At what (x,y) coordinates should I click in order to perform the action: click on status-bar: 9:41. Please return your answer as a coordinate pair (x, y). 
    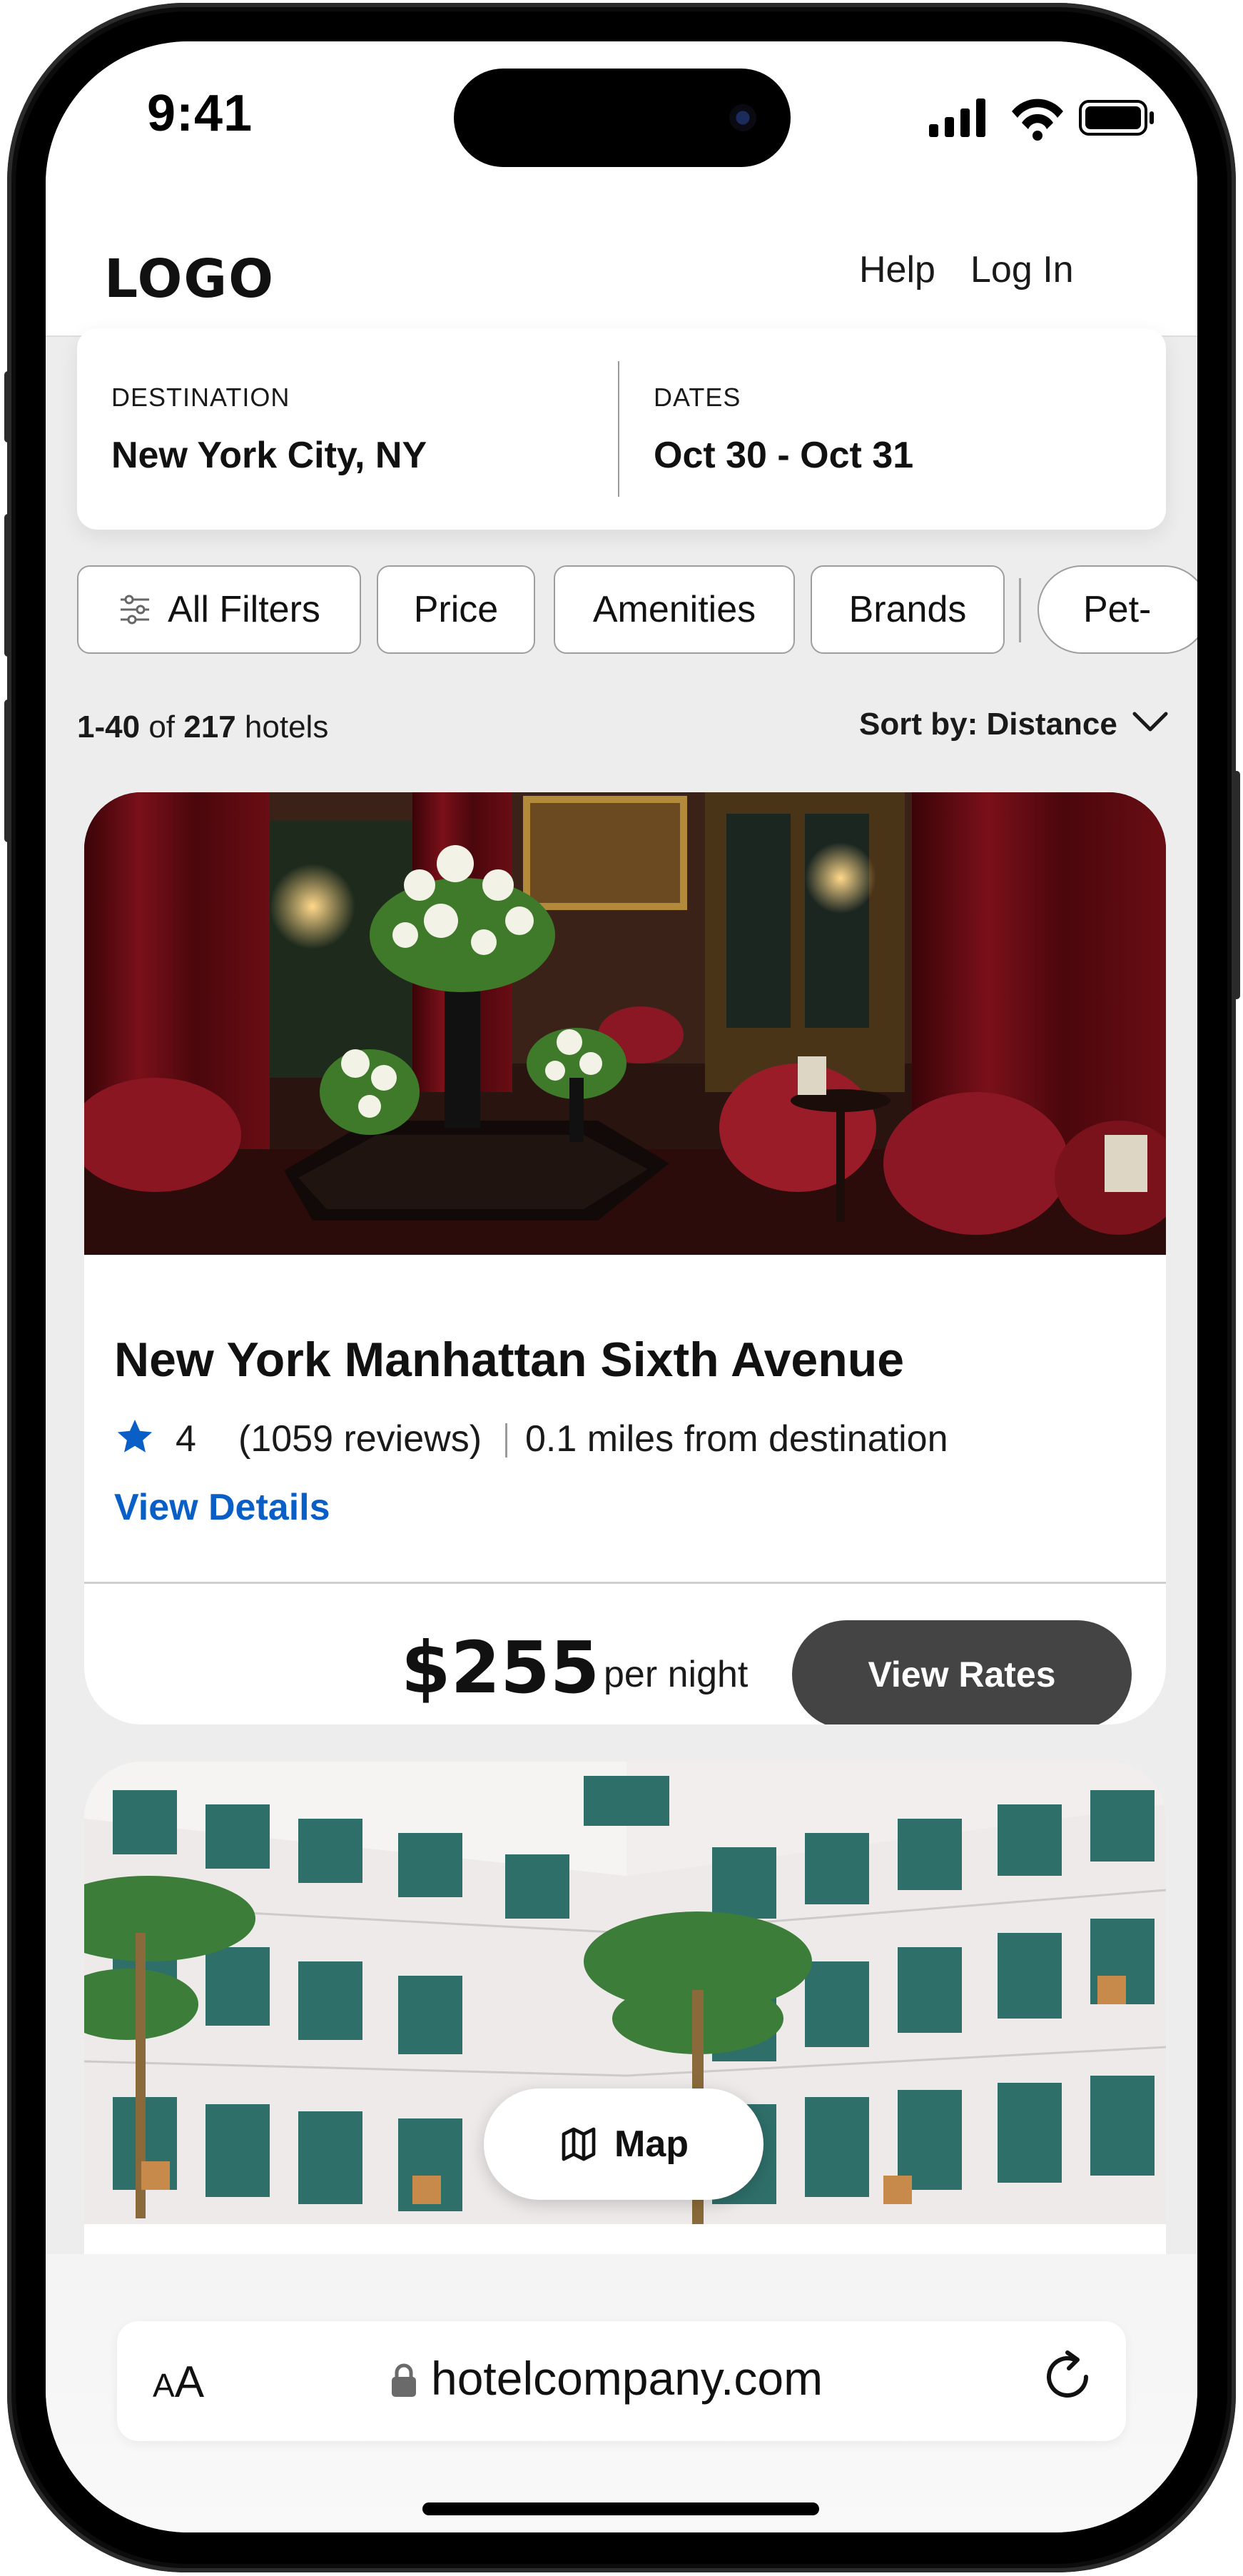
    Looking at the image, I should click on (621, 119).